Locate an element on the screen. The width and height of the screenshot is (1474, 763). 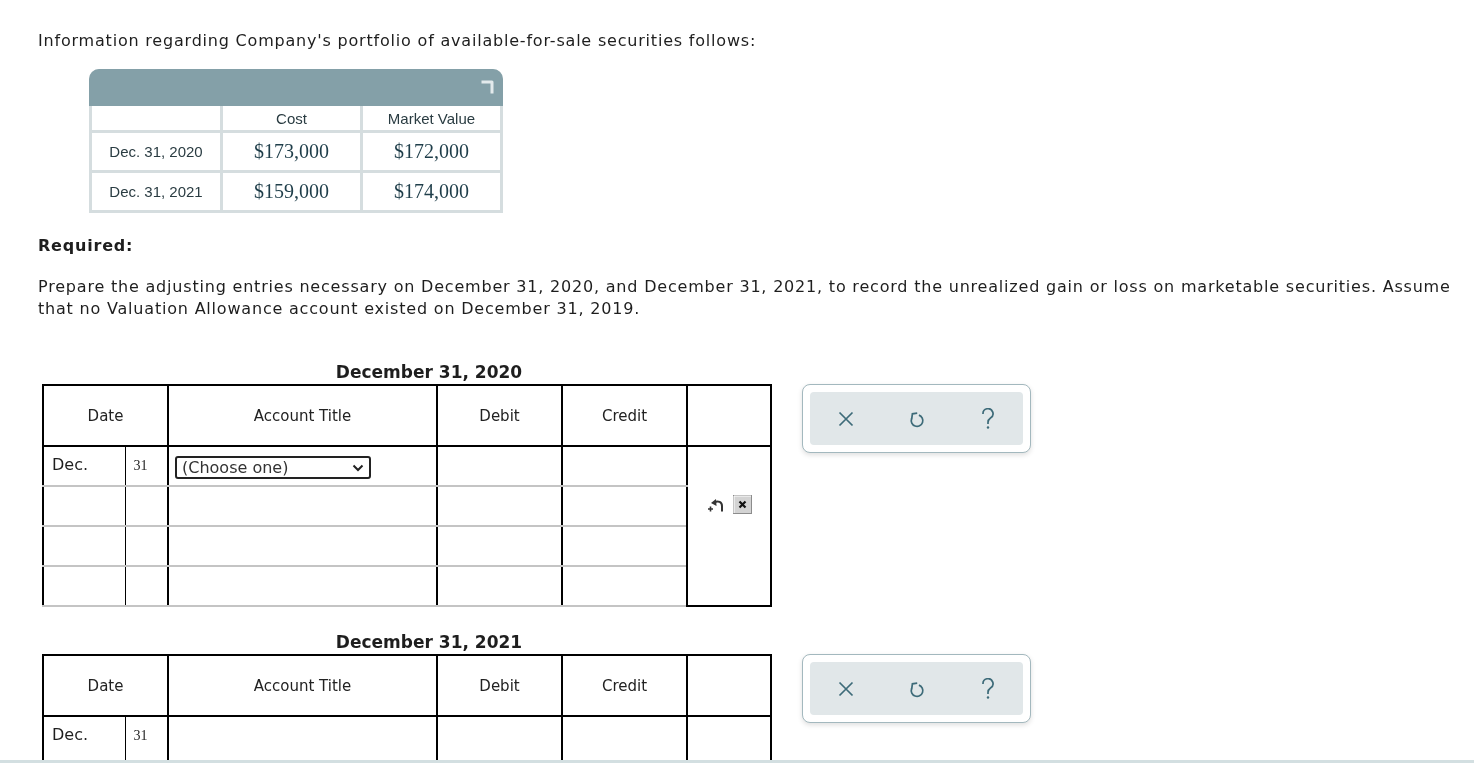
table-cell: $172,000 is located at coordinates (431, 151).